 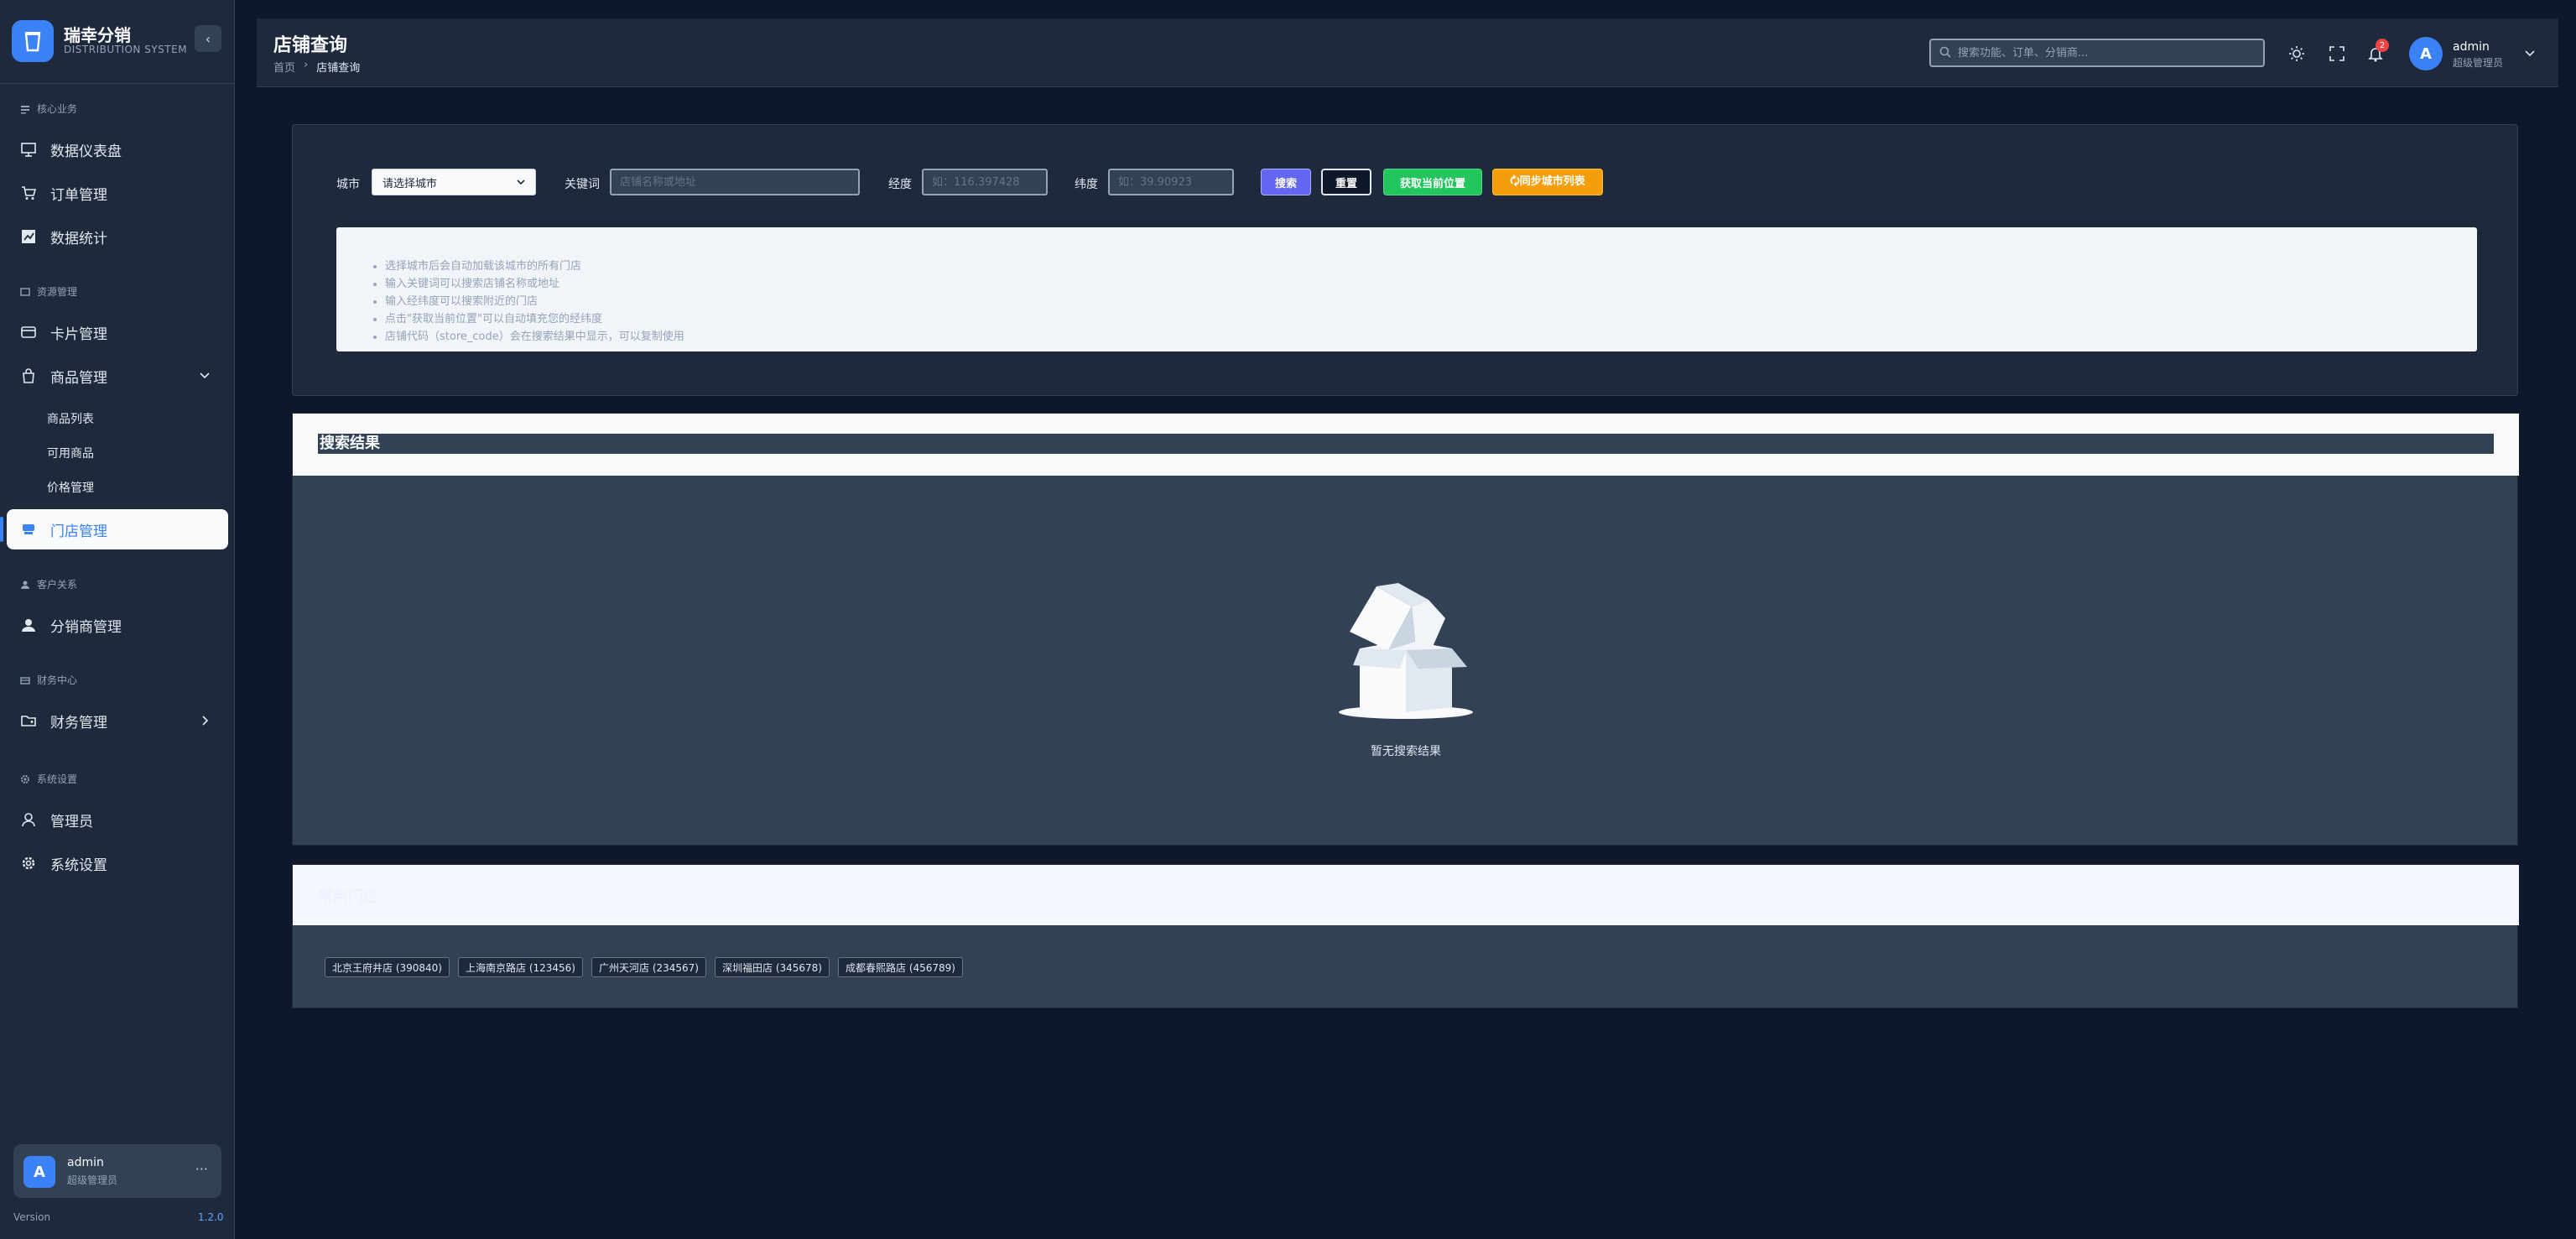 I want to click on brand: 瑞幸分销 DISTRIBUTION SYSTEM ‹, so click(x=119, y=40).